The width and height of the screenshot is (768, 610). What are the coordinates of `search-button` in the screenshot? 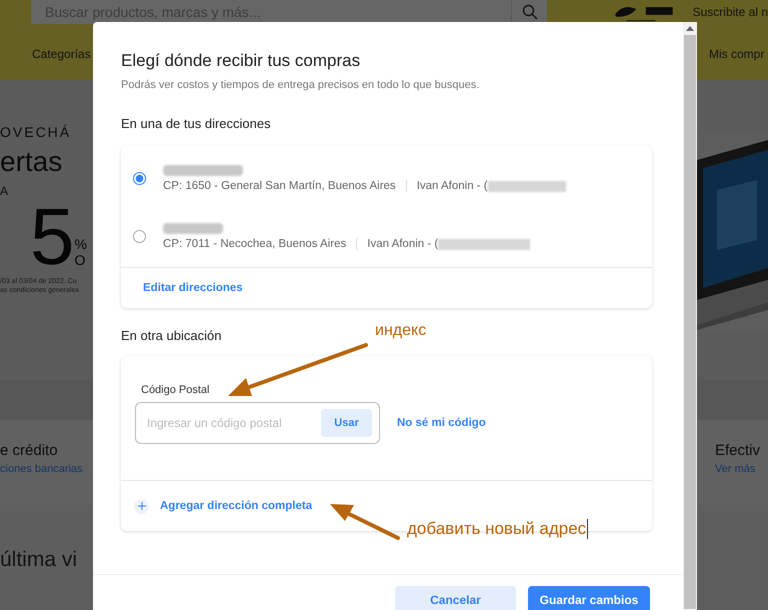 It's located at (529, 12).